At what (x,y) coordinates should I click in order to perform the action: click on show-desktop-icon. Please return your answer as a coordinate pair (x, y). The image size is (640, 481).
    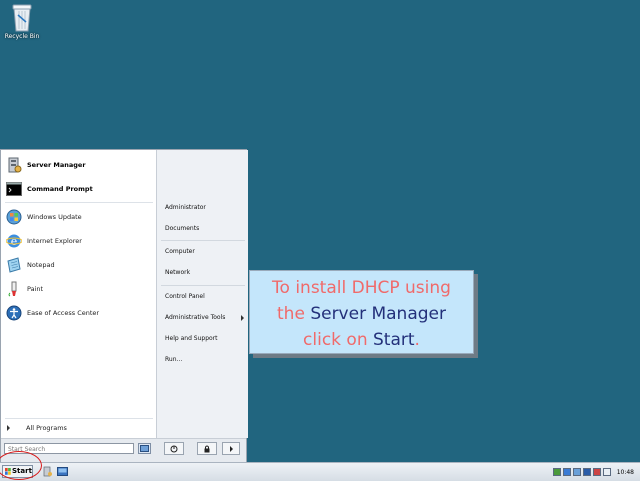
    Looking at the image, I should click on (62, 471).